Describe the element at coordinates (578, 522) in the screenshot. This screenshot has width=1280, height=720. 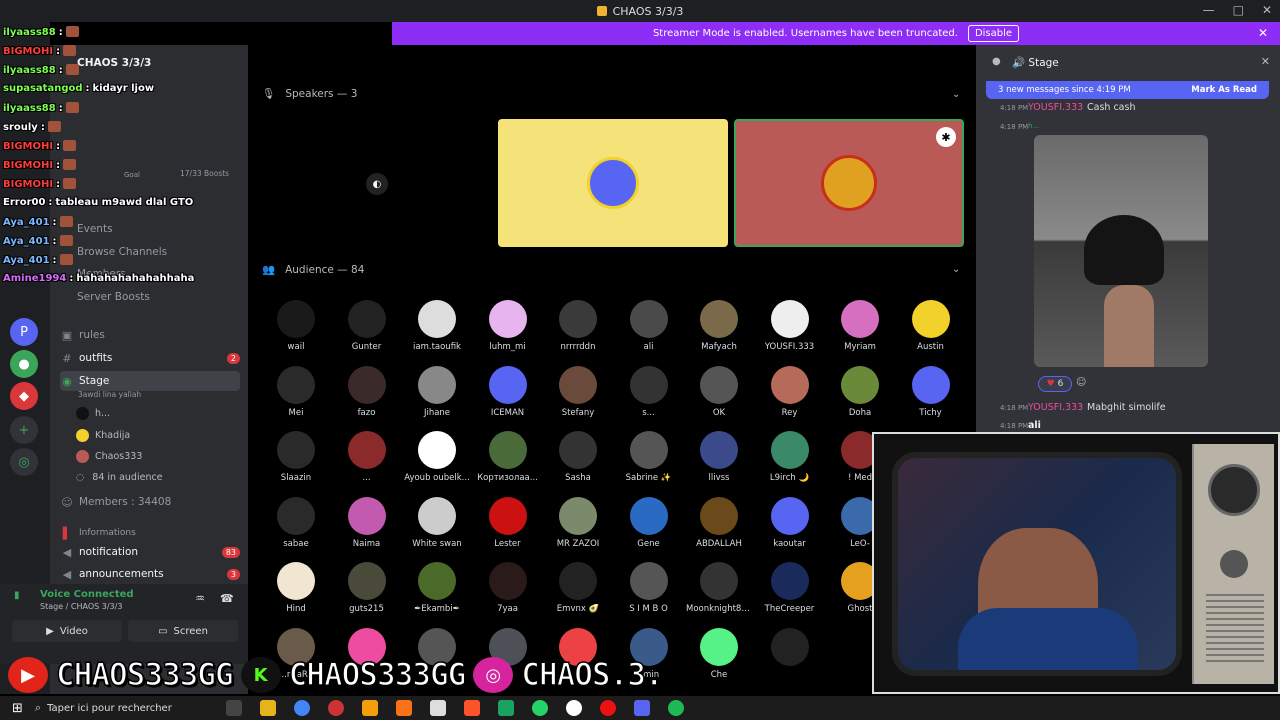
I see `audience-member: MR ZAZOI` at that location.